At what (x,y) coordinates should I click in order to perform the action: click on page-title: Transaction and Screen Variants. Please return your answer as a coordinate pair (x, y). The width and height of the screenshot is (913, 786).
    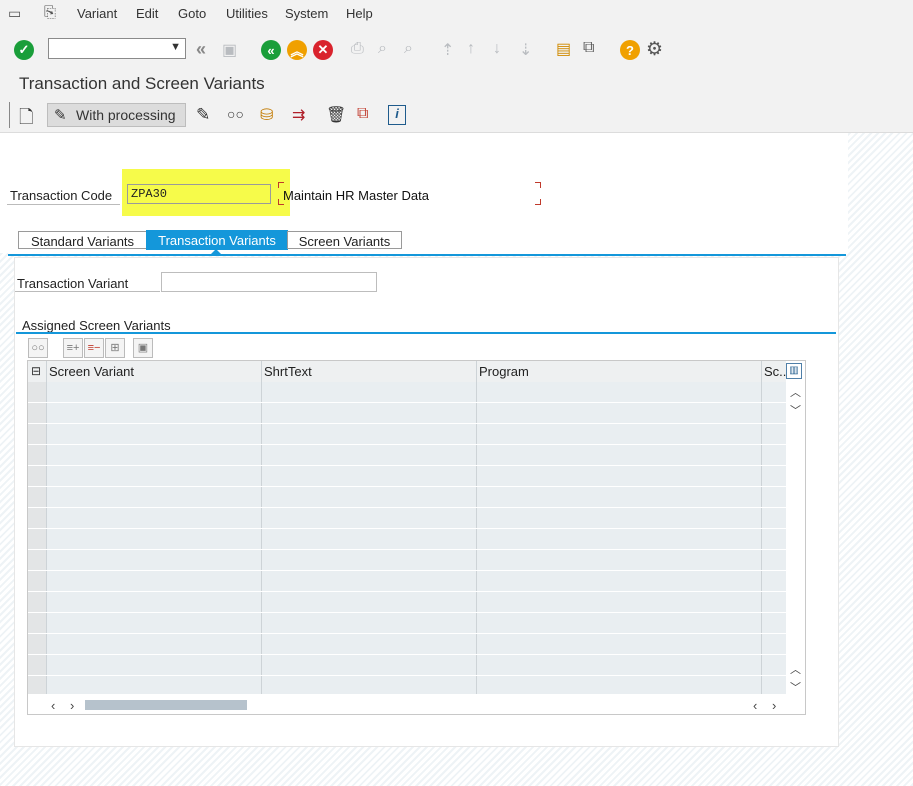
    Looking at the image, I should click on (142, 83).